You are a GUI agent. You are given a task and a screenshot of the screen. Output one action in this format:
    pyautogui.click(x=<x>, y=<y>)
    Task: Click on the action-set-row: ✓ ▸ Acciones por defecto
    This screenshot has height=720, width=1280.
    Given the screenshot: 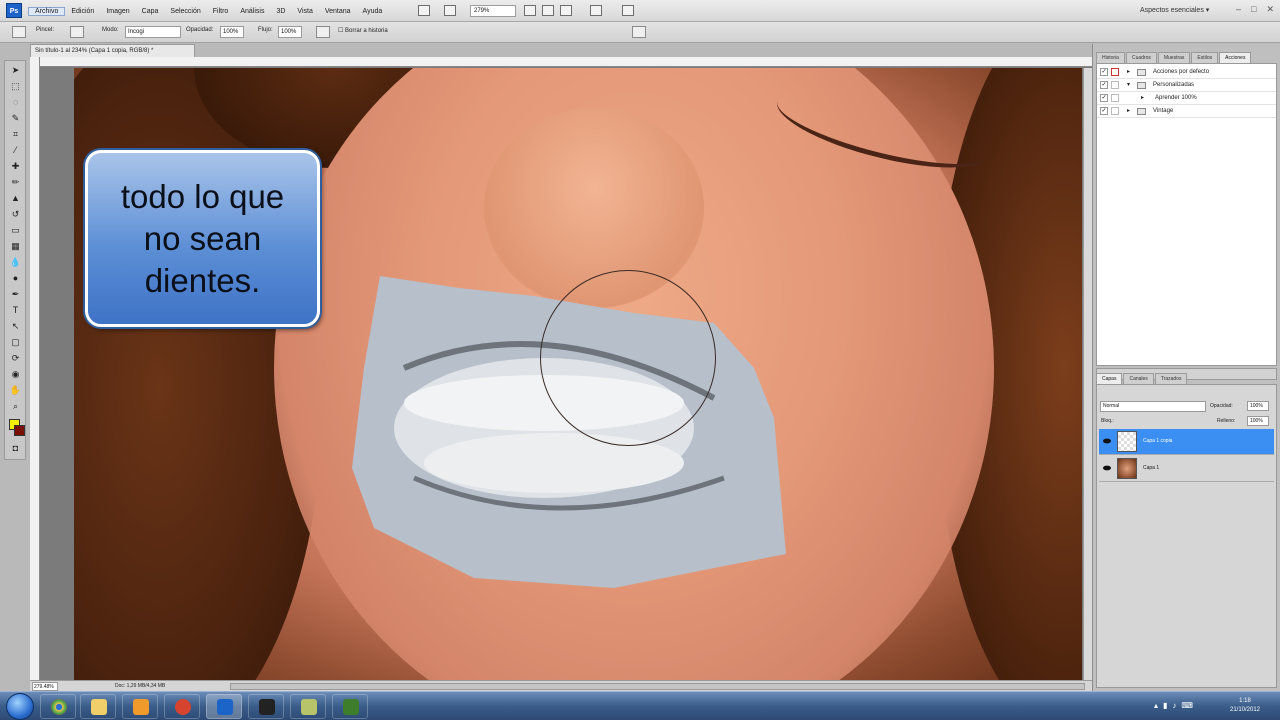 What is the action you would take?
    pyautogui.click(x=1186, y=72)
    